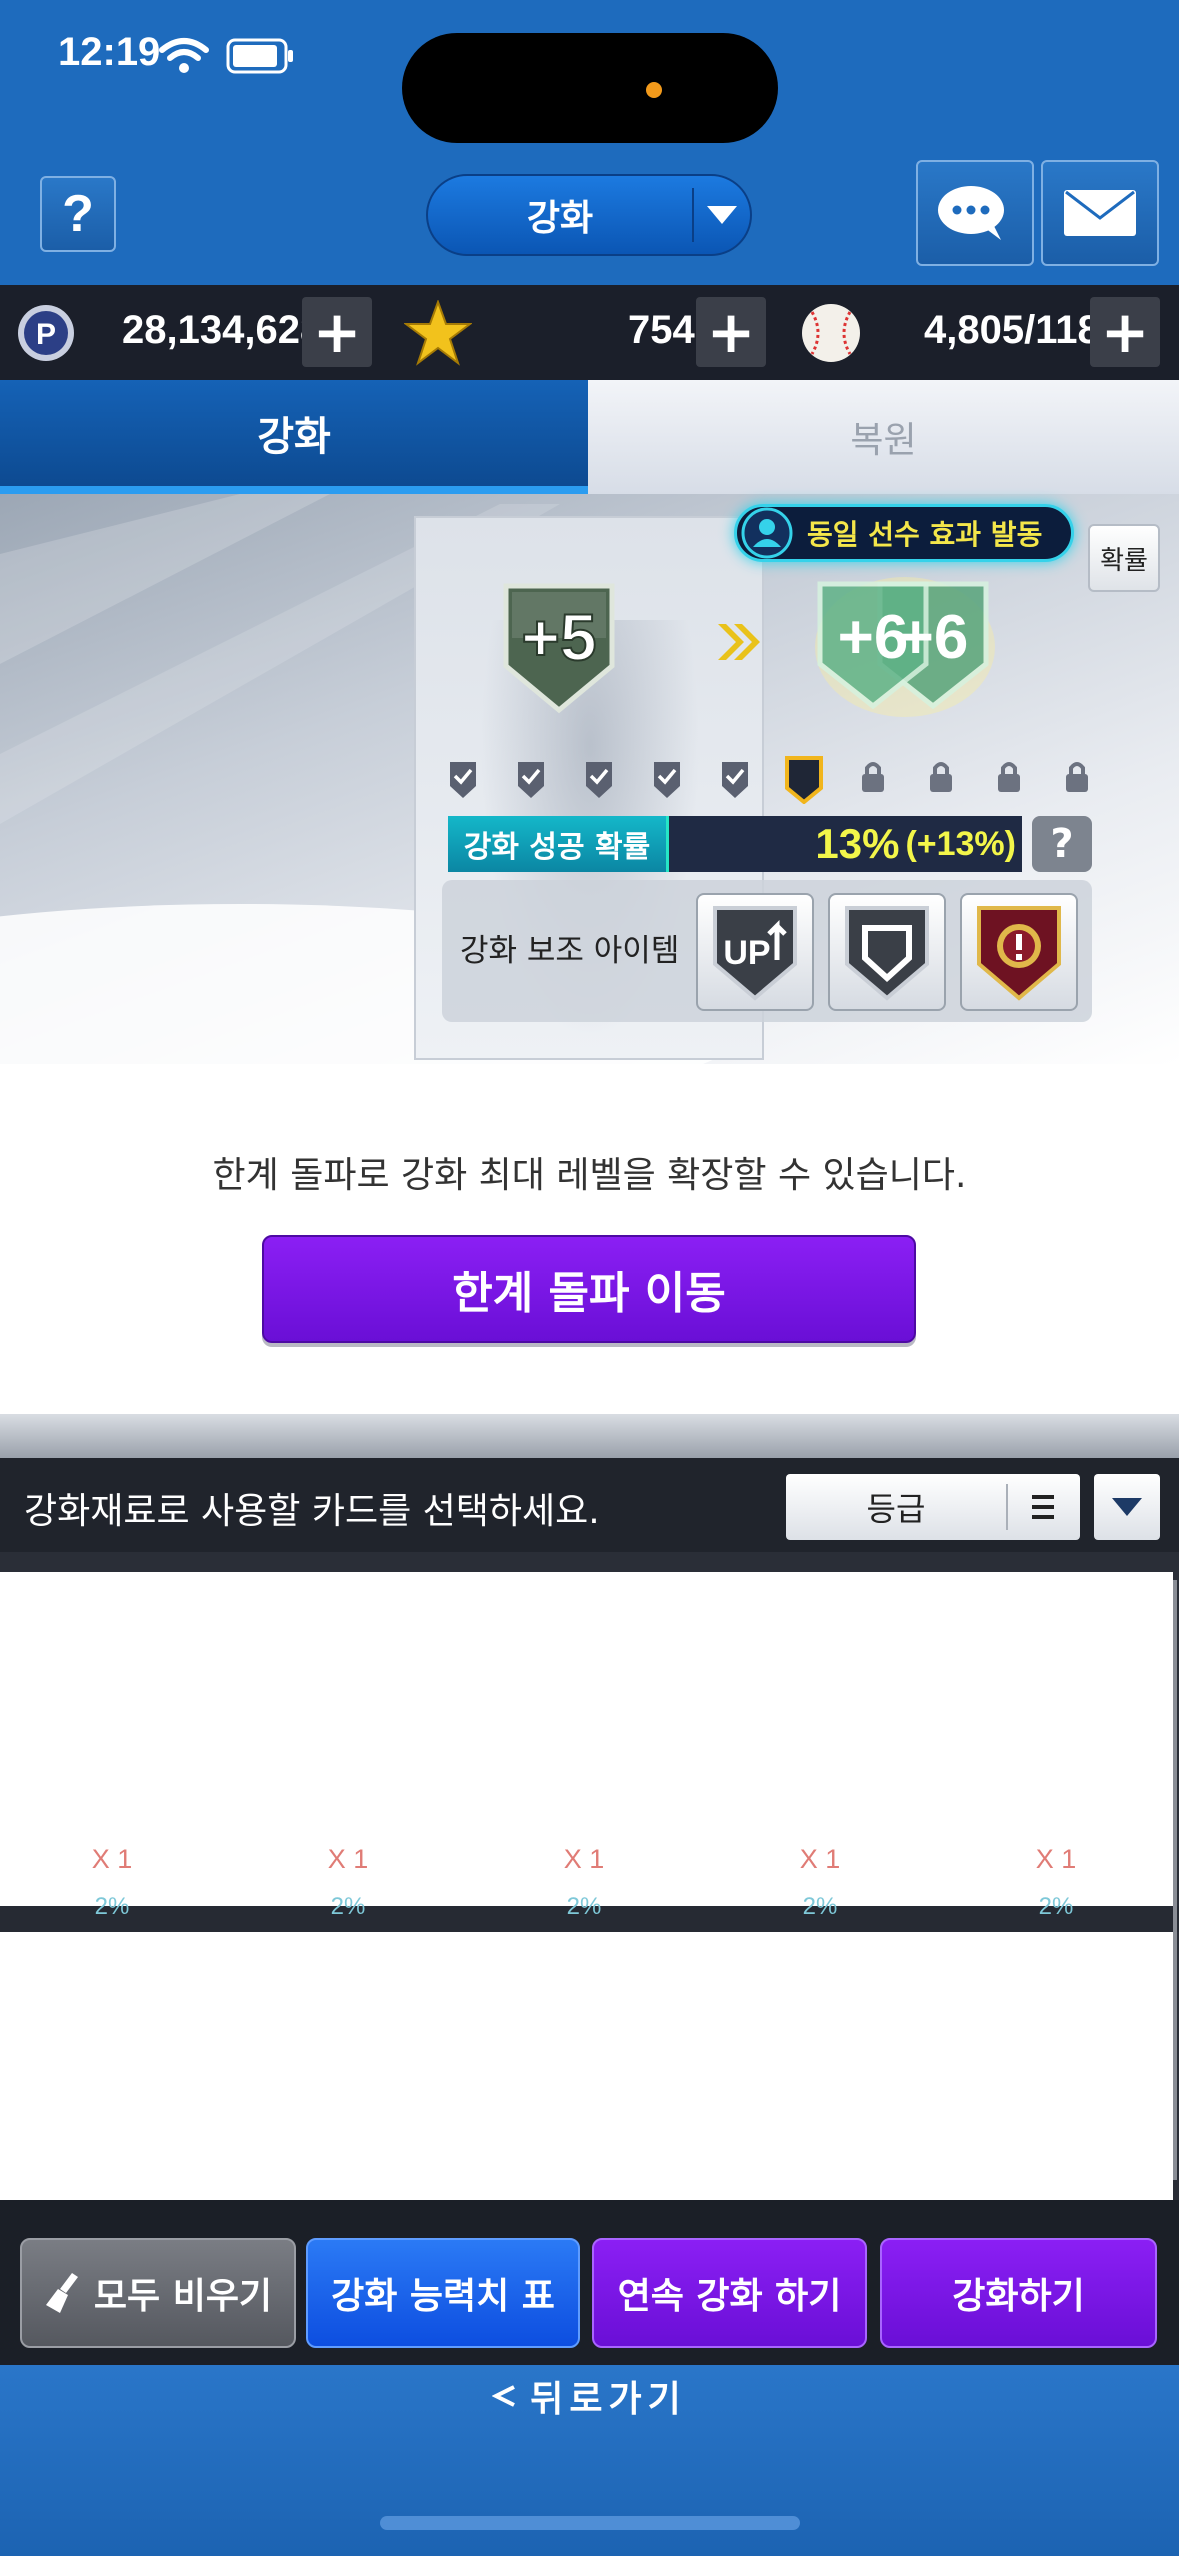 This screenshot has height=2556, width=1179. Describe the element at coordinates (557, 844) in the screenshot. I see `success-rate-label: 강화 성공 확률` at that location.